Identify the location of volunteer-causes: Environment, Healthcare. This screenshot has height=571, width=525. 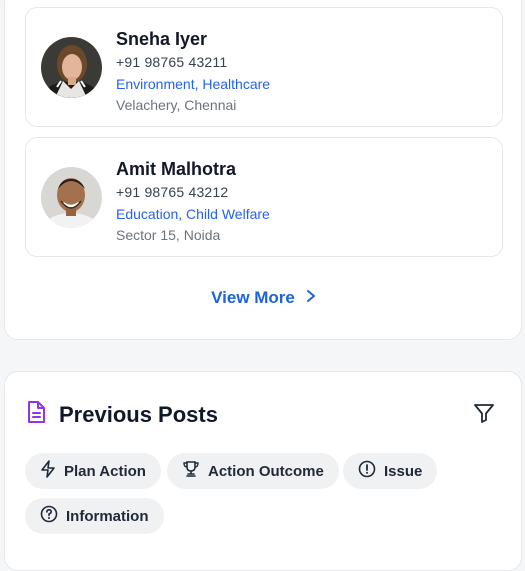
(193, 84).